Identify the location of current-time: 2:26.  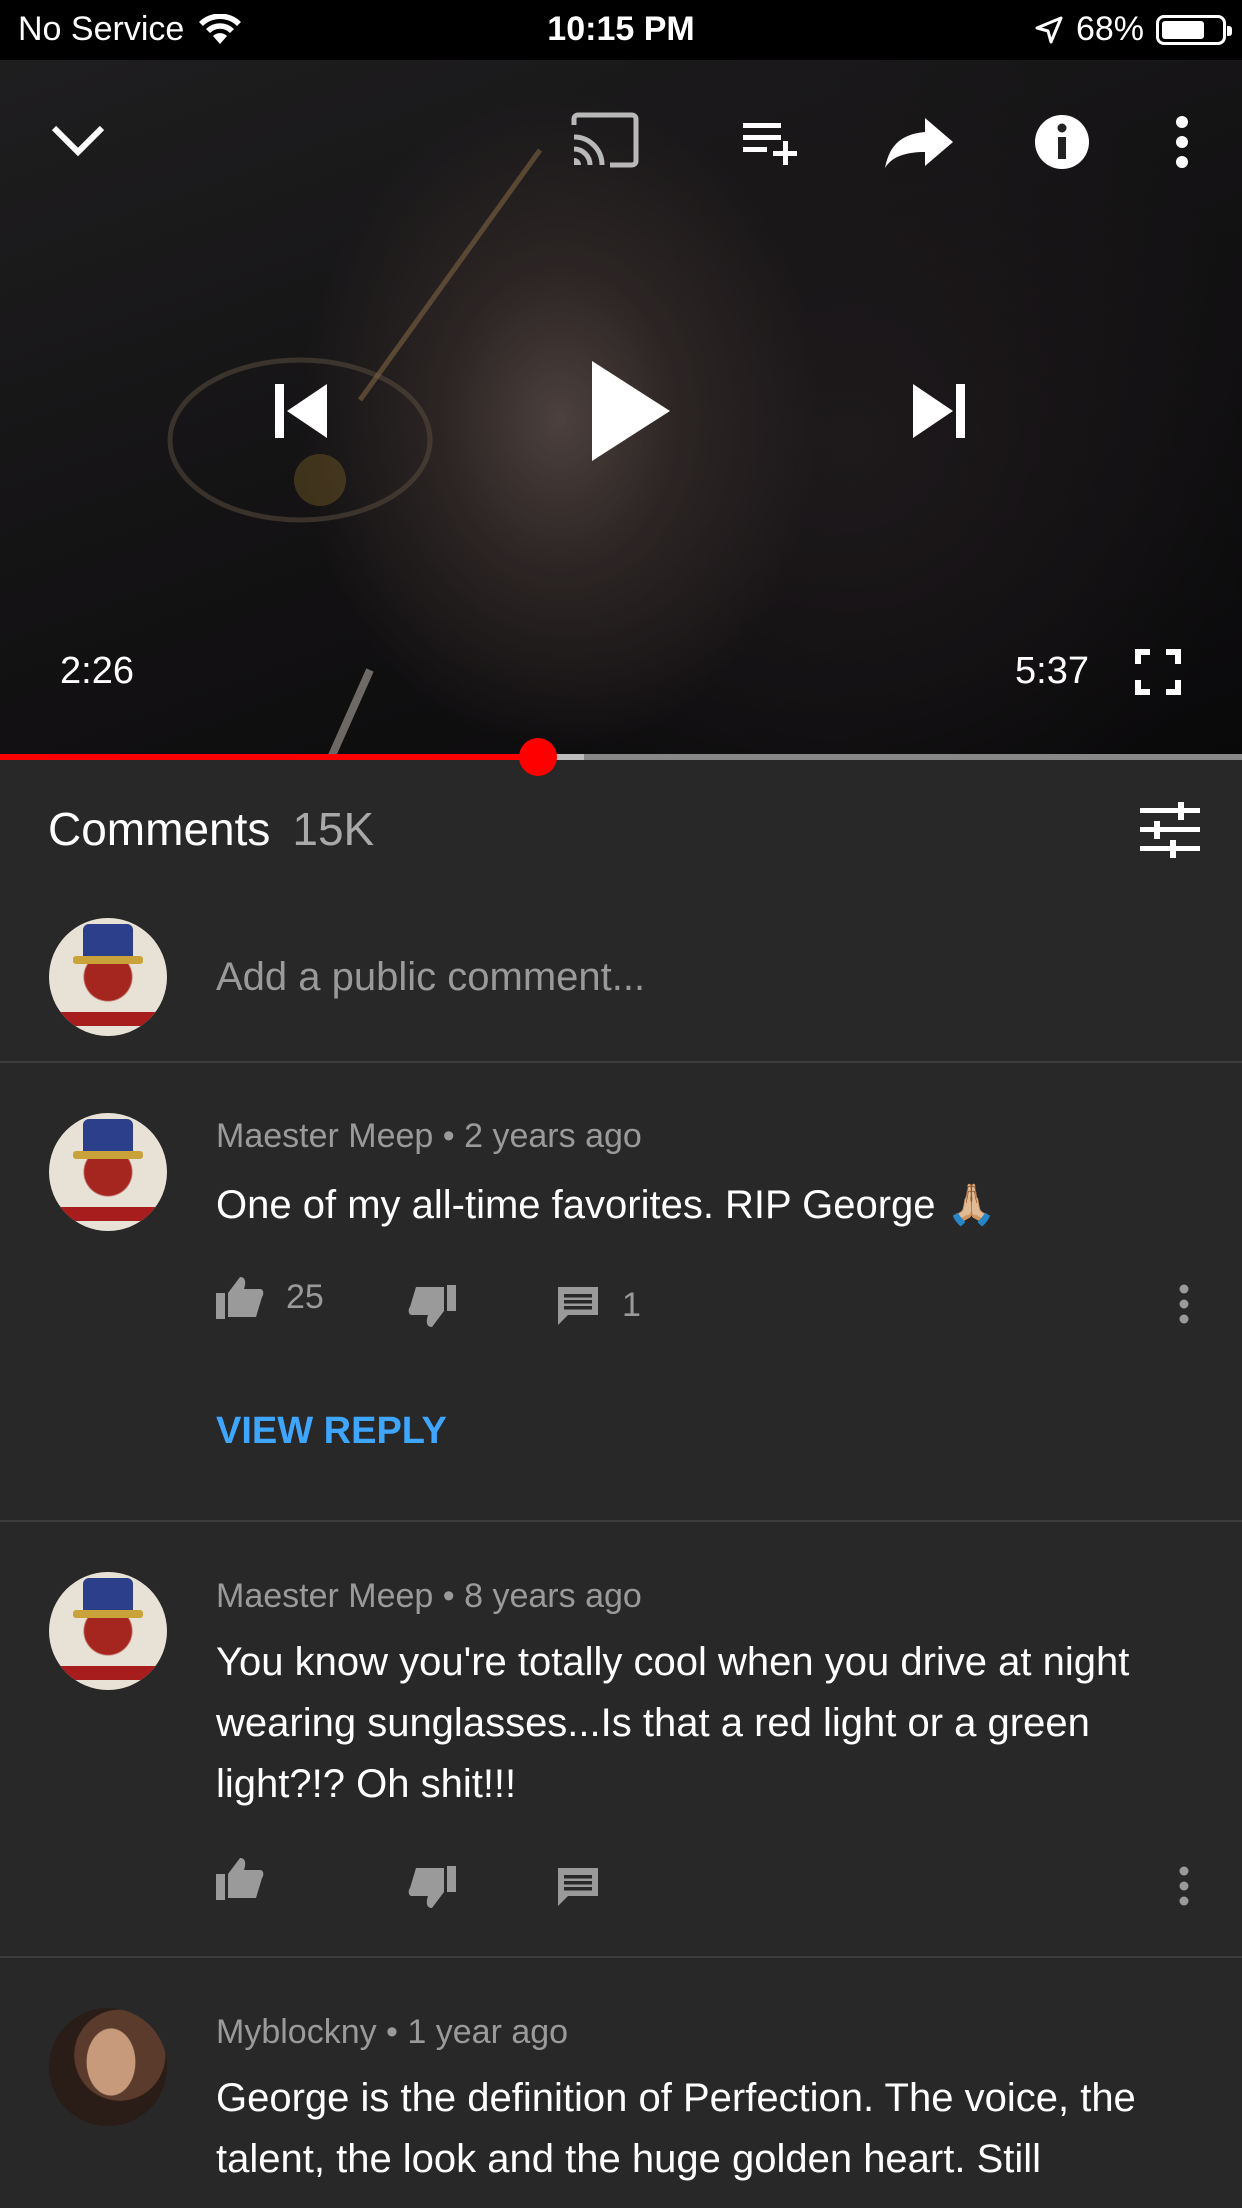
(97, 671).